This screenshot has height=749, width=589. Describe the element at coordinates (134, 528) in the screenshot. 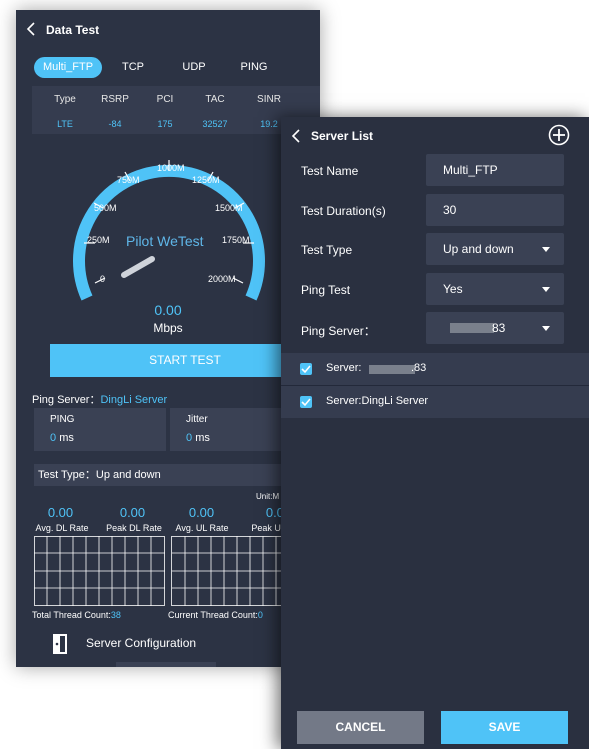

I see `peak-dl-label: Peak DL Rate` at that location.